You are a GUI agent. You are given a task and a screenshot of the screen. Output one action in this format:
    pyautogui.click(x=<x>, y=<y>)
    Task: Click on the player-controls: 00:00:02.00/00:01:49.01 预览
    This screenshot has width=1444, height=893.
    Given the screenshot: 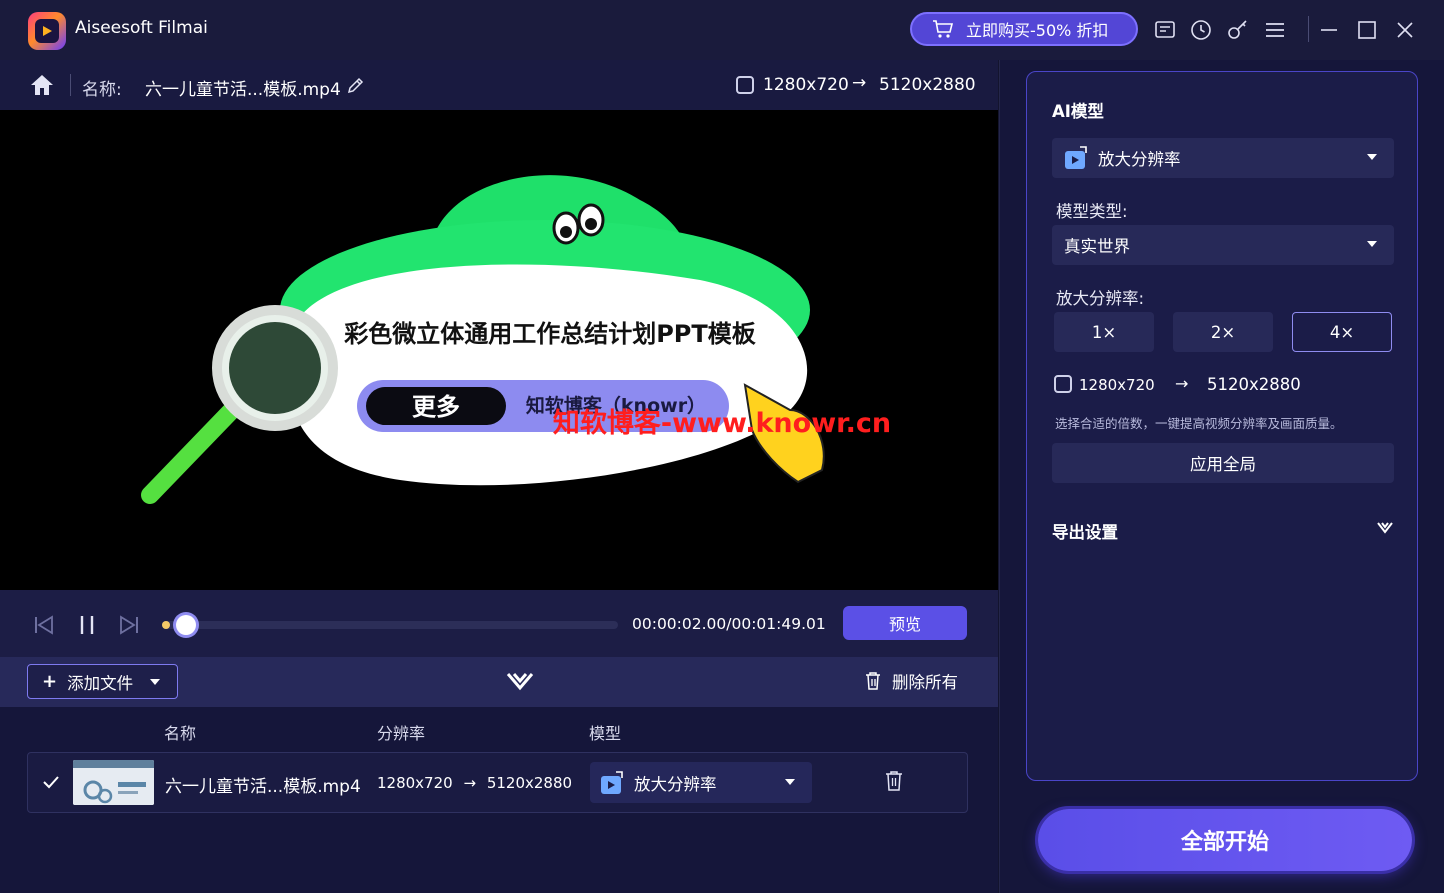 What is the action you would take?
    pyautogui.click(x=499, y=623)
    